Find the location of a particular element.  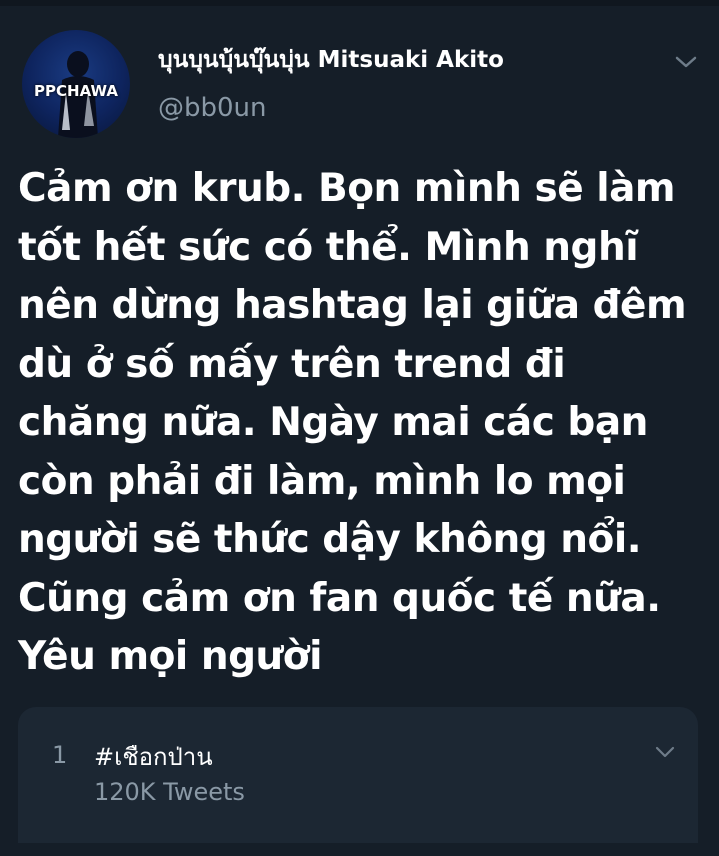

trend-tweet-count: 120K Tweets is located at coordinates (169, 792).